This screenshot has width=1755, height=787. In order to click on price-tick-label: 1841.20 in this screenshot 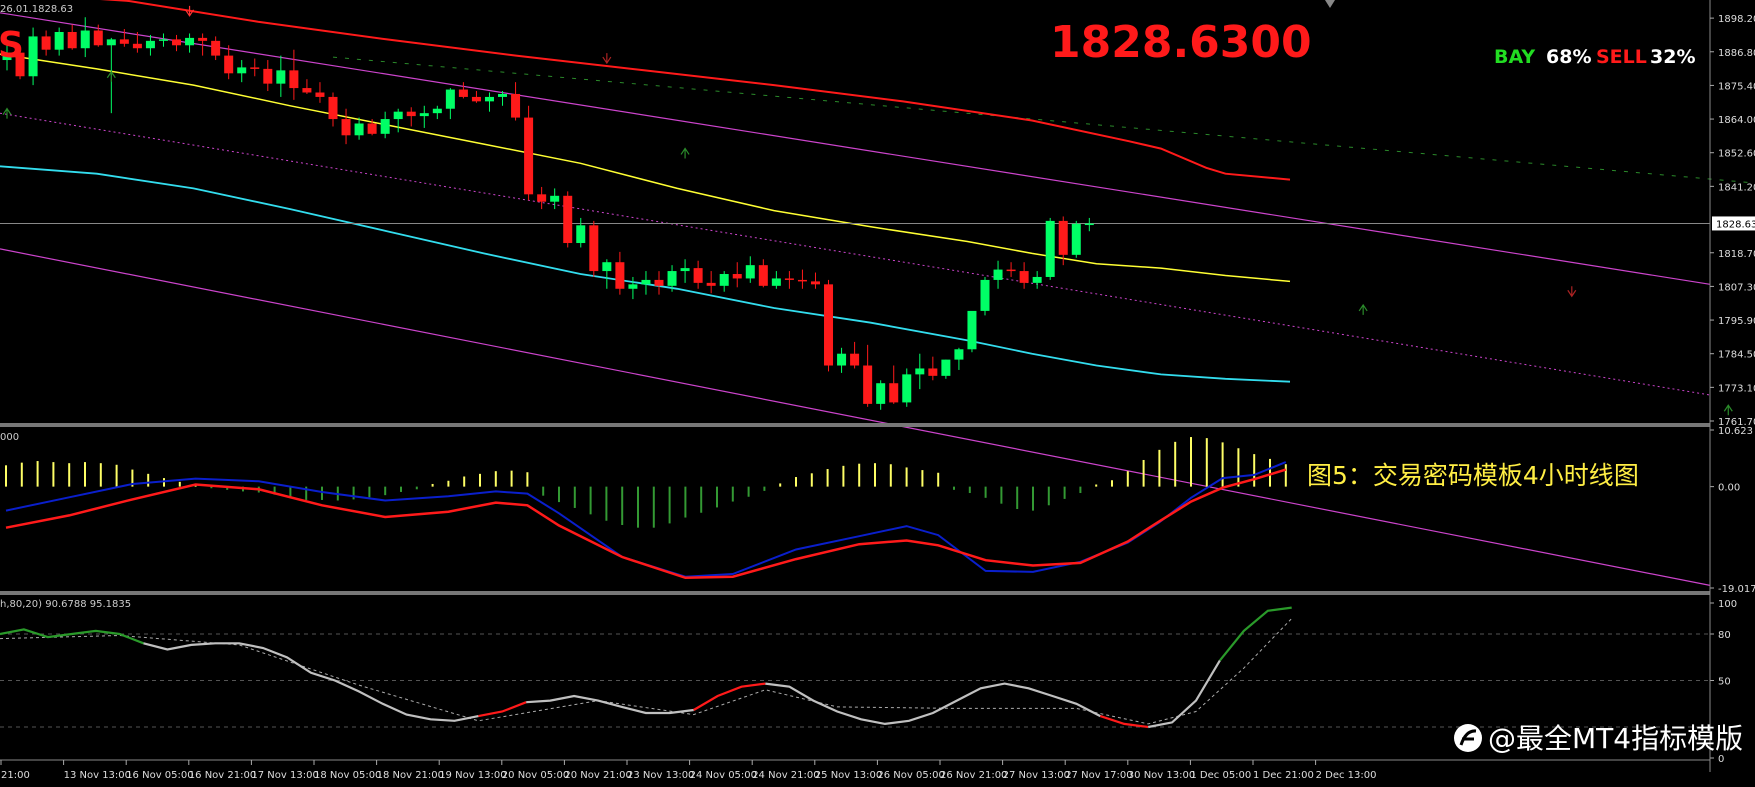, I will do `click(1736, 187)`.